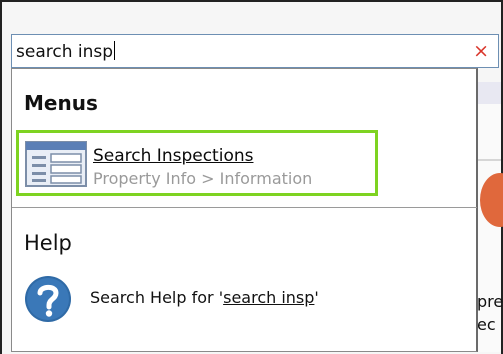  Describe the element at coordinates (1, 177) in the screenshot. I see `window-border-left` at that location.